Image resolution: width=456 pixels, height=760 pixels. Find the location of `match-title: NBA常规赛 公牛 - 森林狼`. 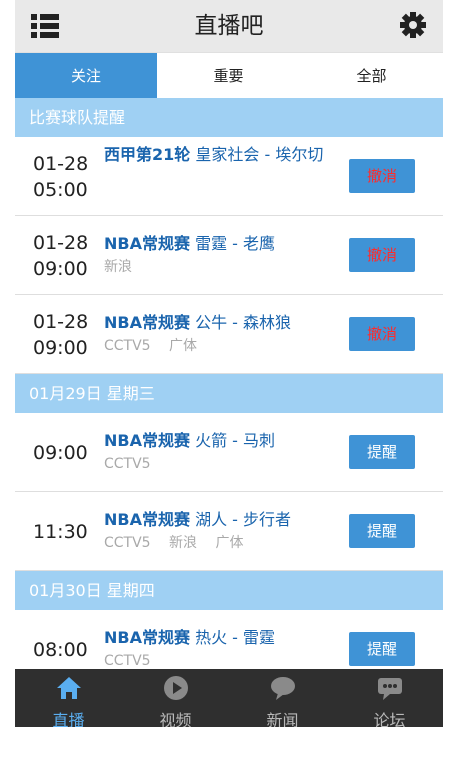

match-title: NBA常规赛 公牛 - 森林狼 is located at coordinates (224, 323).